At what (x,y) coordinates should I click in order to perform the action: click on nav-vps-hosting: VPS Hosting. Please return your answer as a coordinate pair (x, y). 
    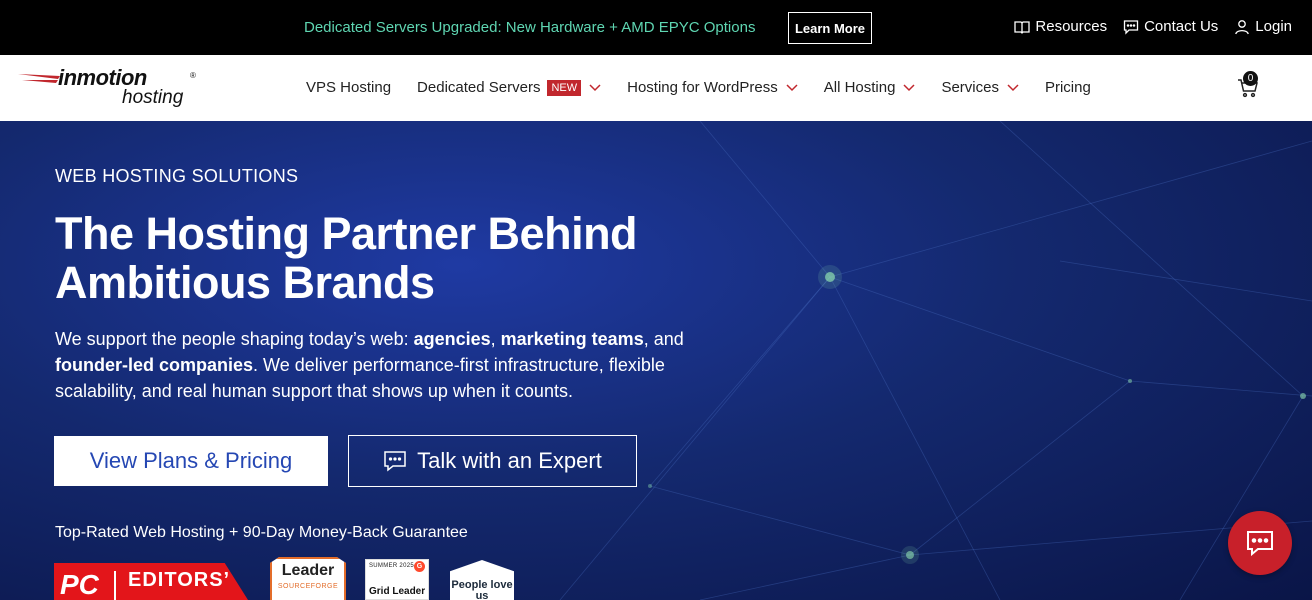
    Looking at the image, I should click on (348, 87).